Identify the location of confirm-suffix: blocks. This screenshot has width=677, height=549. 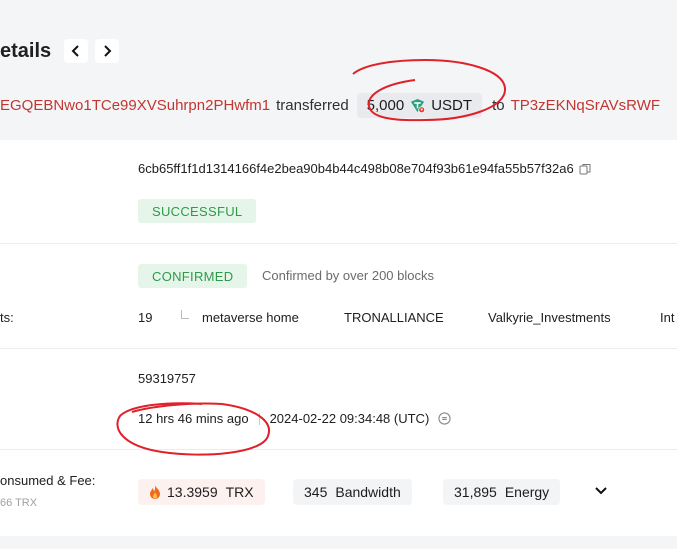
(416, 275).